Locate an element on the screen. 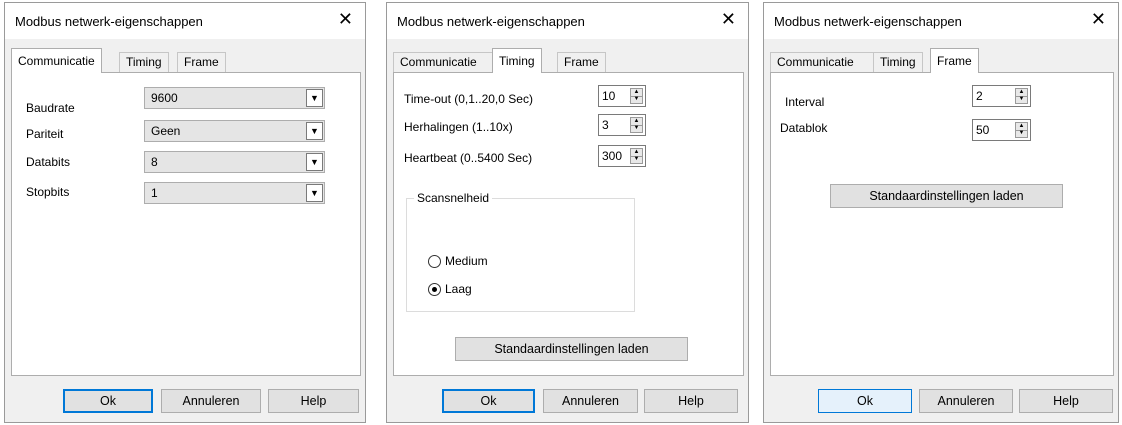 This screenshot has height=425, width=1122. heartbeat-stepper: 300 ▲ ▼ is located at coordinates (622, 156).